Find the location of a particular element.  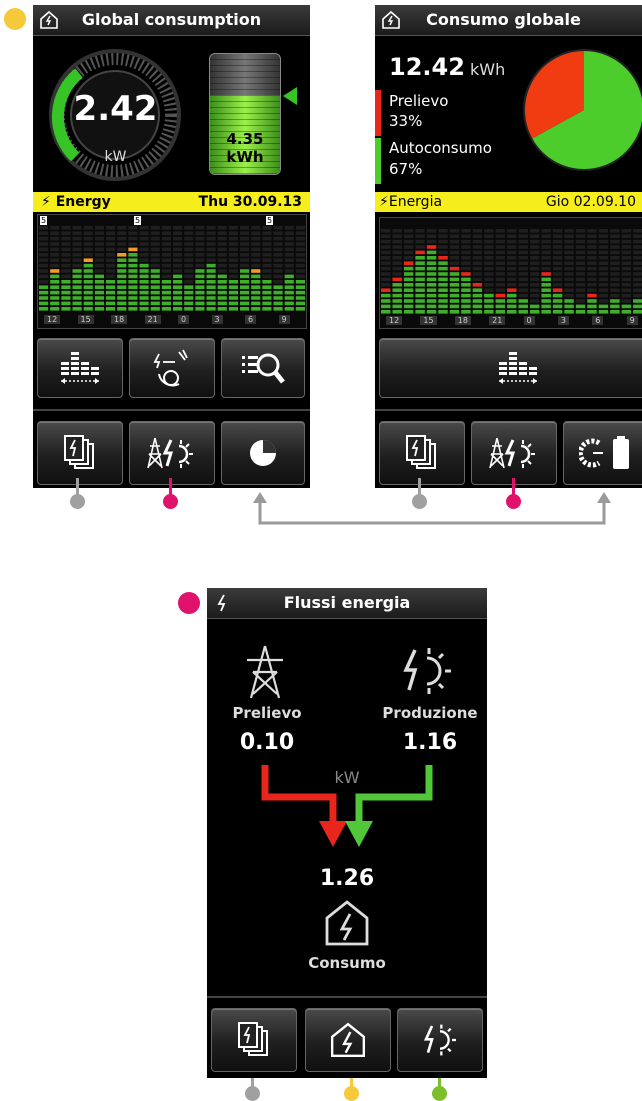

home-consumption-button is located at coordinates (348, 1040).